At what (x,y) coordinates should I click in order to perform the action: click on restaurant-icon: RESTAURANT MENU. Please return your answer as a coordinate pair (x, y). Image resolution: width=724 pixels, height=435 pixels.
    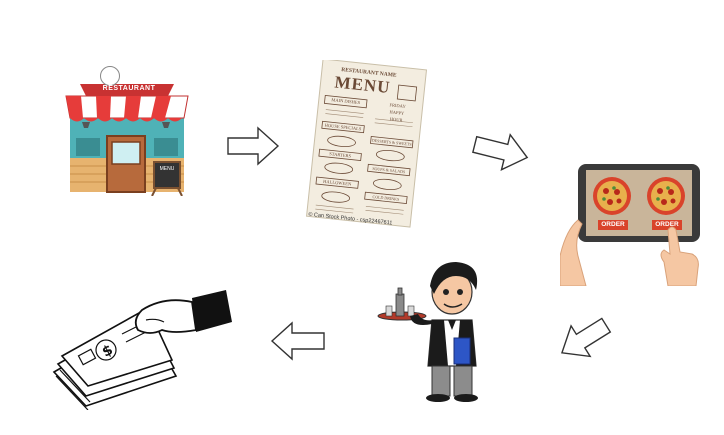
    Looking at the image, I should click on (127, 131).